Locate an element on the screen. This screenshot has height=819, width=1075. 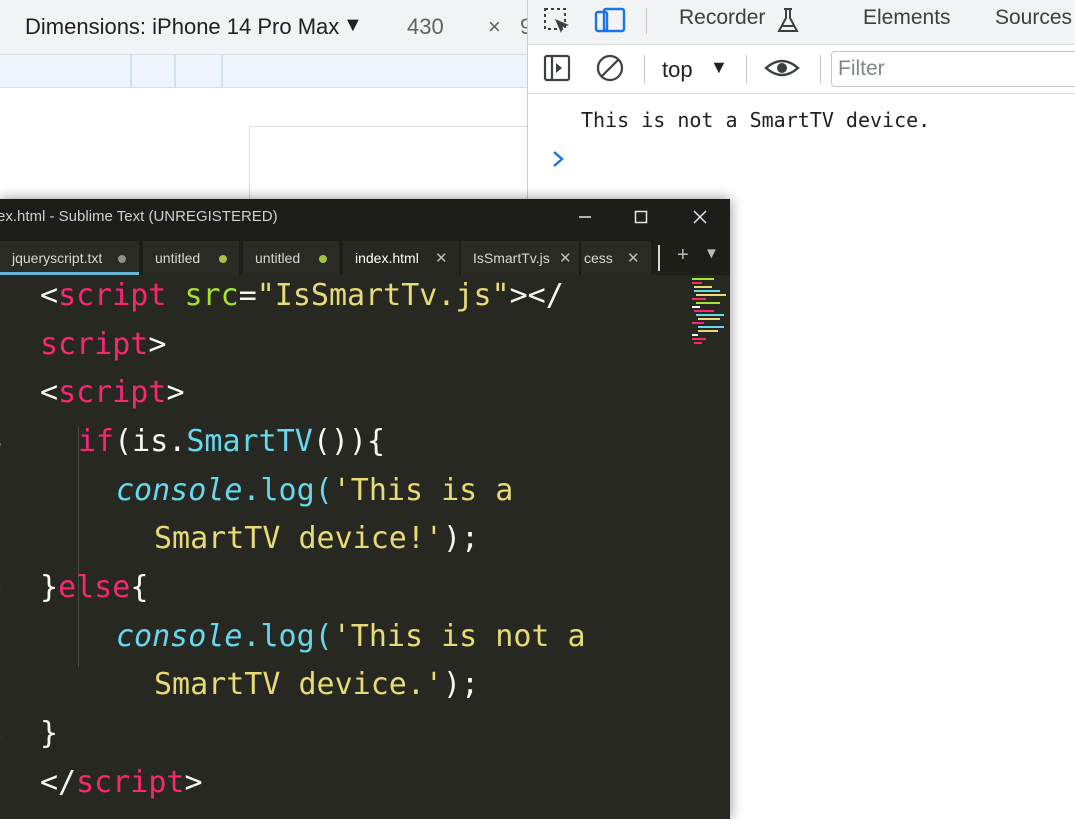
minimize-button is located at coordinates (585, 218).